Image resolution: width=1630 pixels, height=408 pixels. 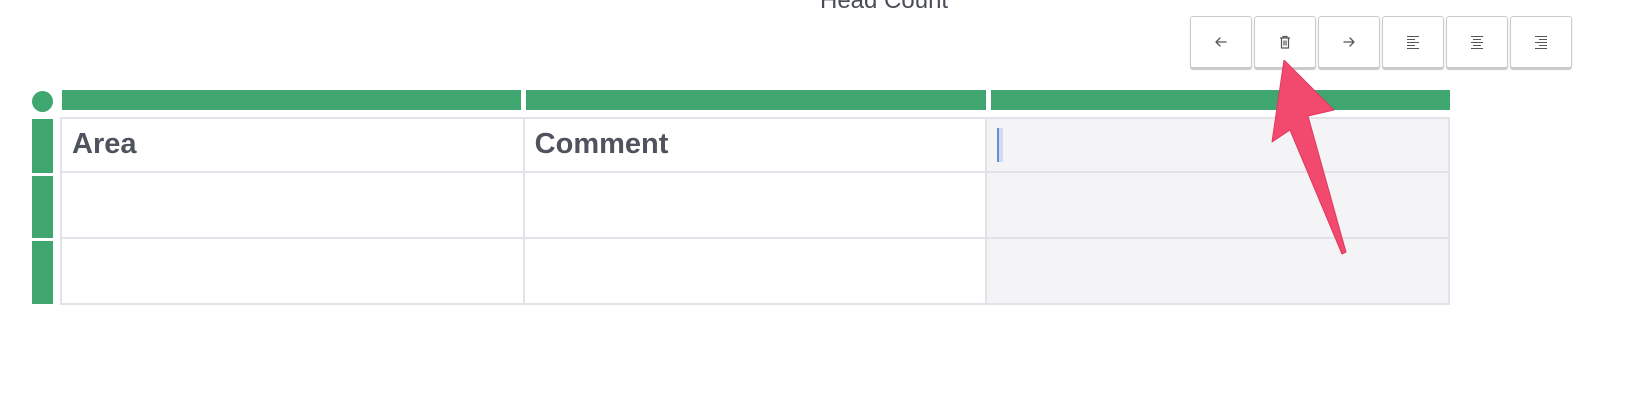 I want to click on header-cell-comment: Comment, so click(x=755, y=145).